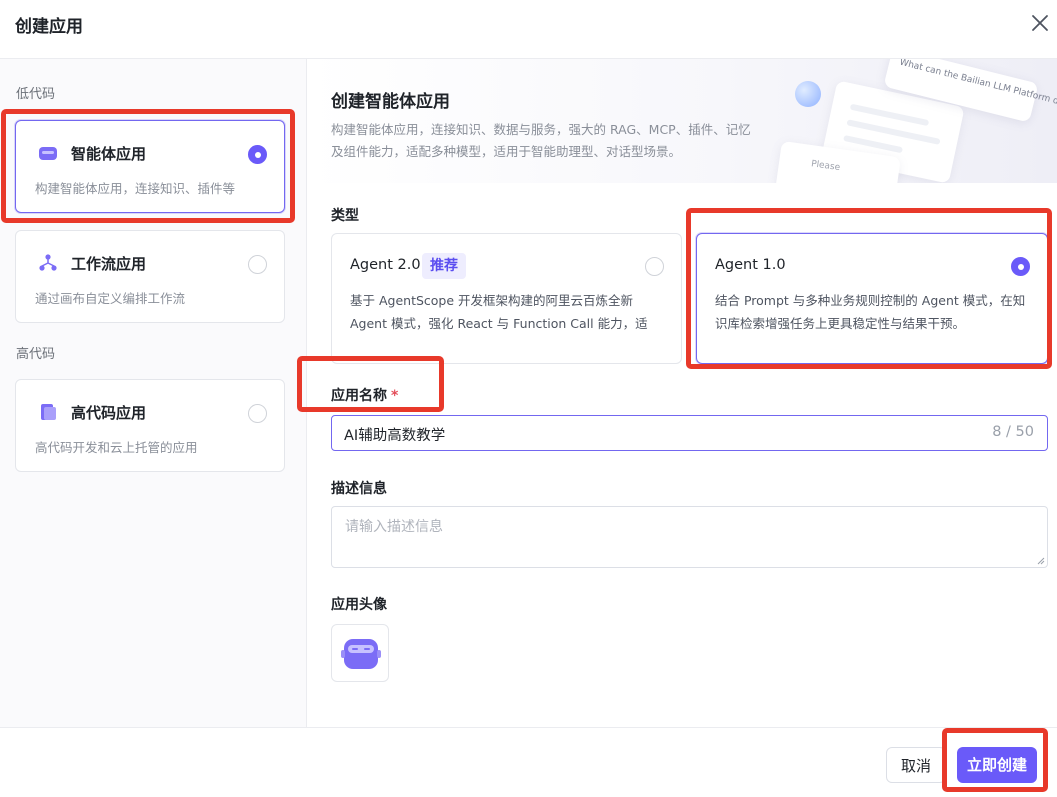 The height and width of the screenshot is (797, 1057). What do you see at coordinates (257, 413) in the screenshot?
I see `app-card-high-code-radio` at bounding box center [257, 413].